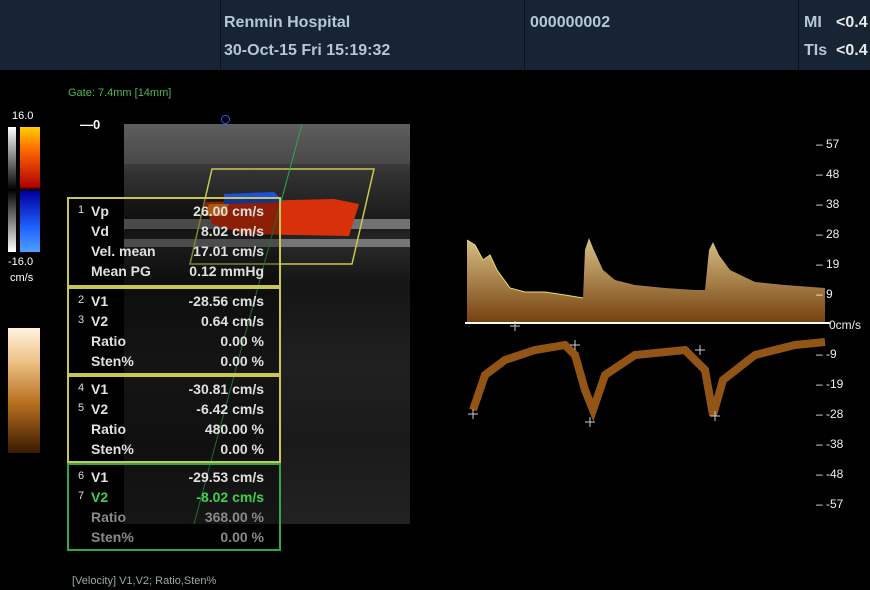  Describe the element at coordinates (234, 517) in the screenshot. I see `measurement-value: 368.00 %` at that location.